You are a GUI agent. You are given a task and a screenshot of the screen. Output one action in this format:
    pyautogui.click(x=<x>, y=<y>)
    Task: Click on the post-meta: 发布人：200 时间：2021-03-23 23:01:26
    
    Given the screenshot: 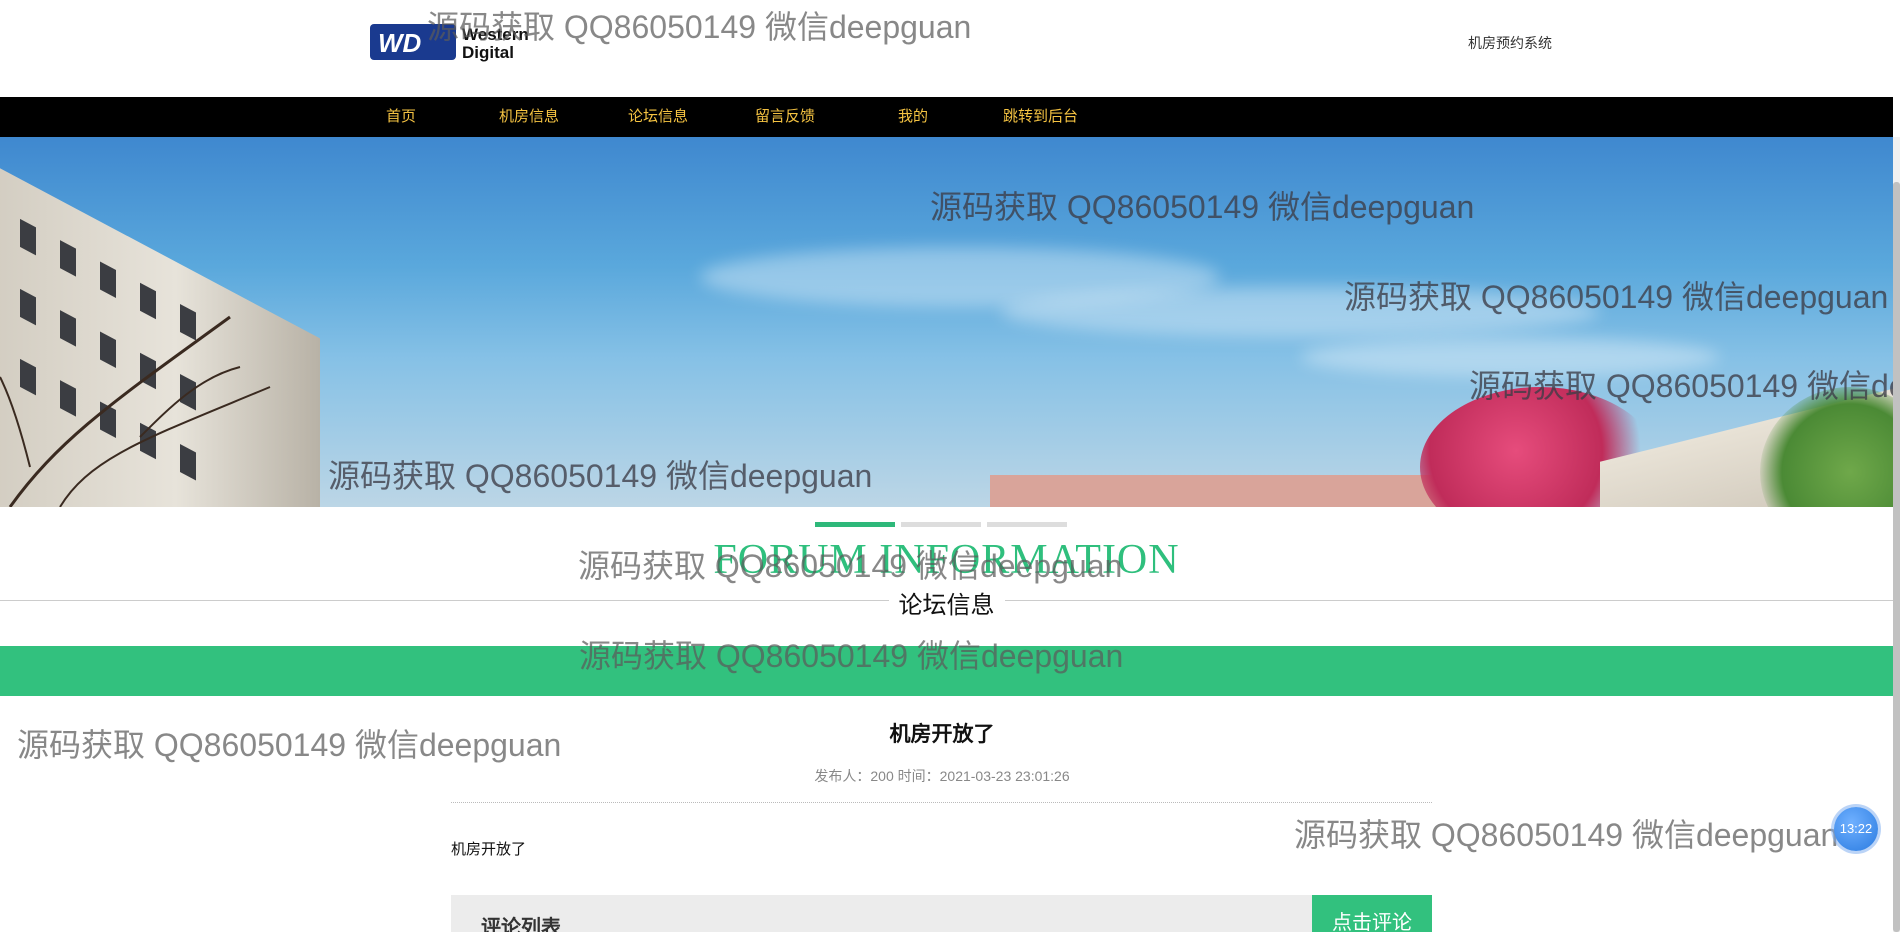 What is the action you would take?
    pyautogui.click(x=942, y=776)
    